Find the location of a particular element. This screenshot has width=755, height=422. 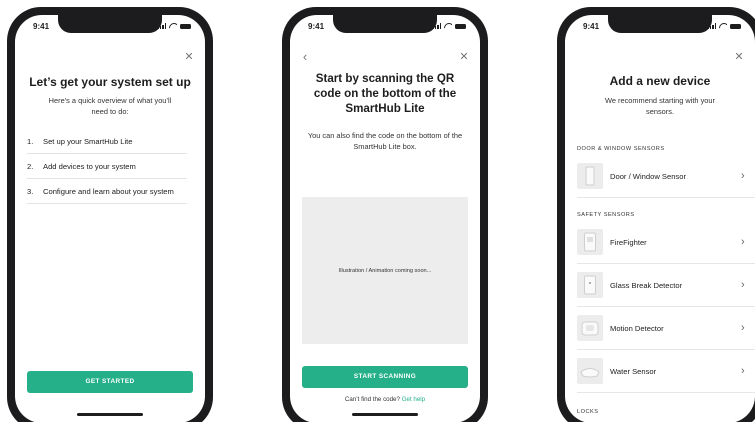

page-title: Let’s get your system set up is located at coordinates (110, 82).